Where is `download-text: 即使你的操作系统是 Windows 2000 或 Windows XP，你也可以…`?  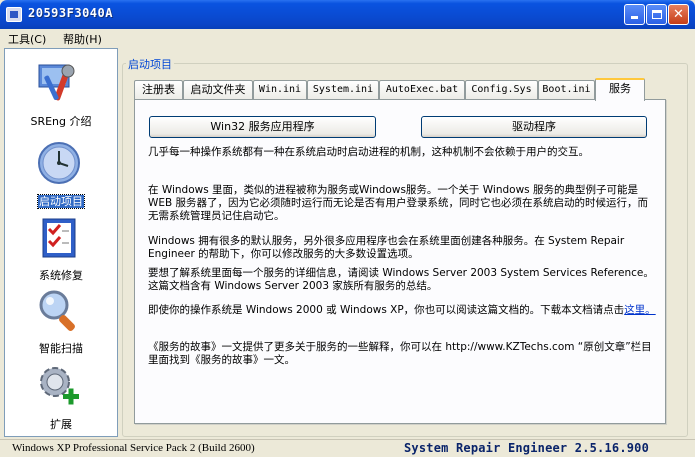 download-text: 即使你的操作系统是 Windows 2000 或 Windows XP，你也可以… is located at coordinates (386, 310).